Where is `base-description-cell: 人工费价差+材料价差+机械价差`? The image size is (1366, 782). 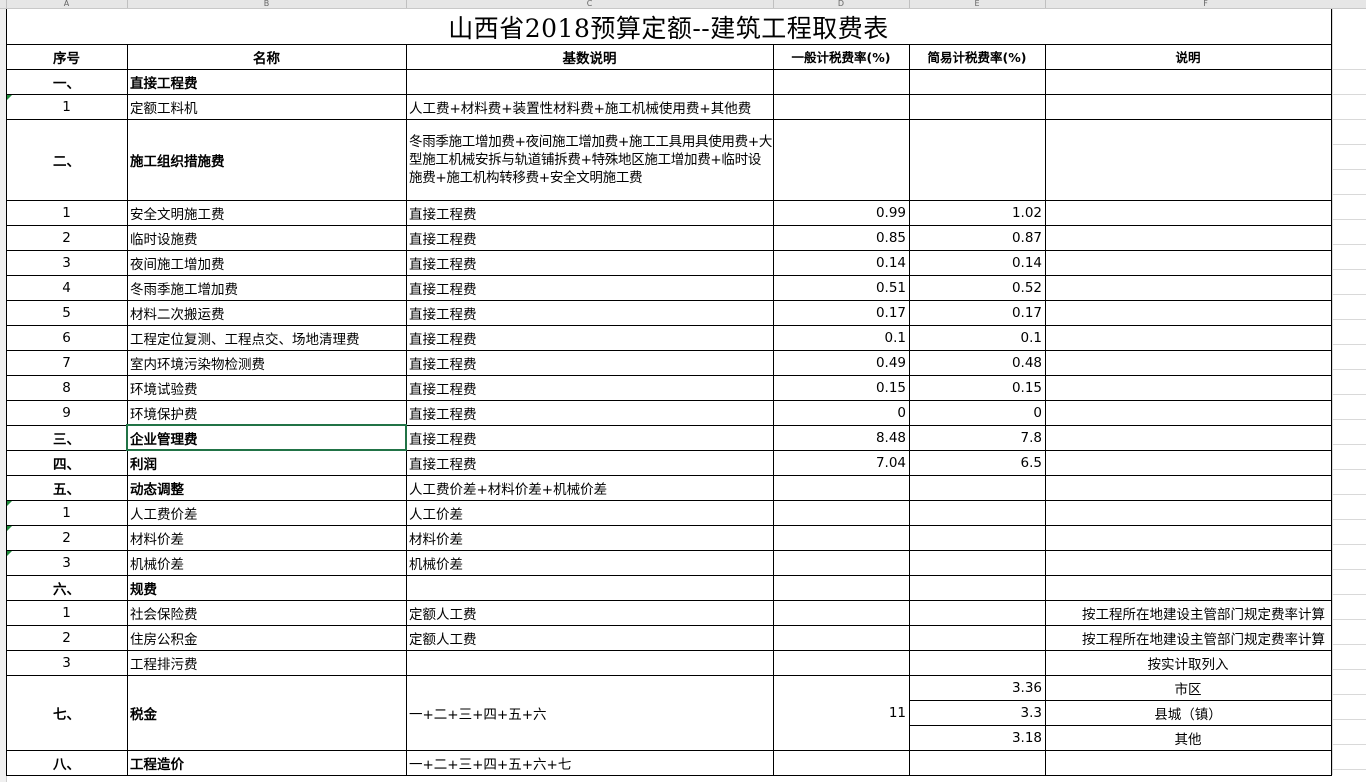 base-description-cell: 人工费价差+材料价差+机械价差 is located at coordinates (589, 487).